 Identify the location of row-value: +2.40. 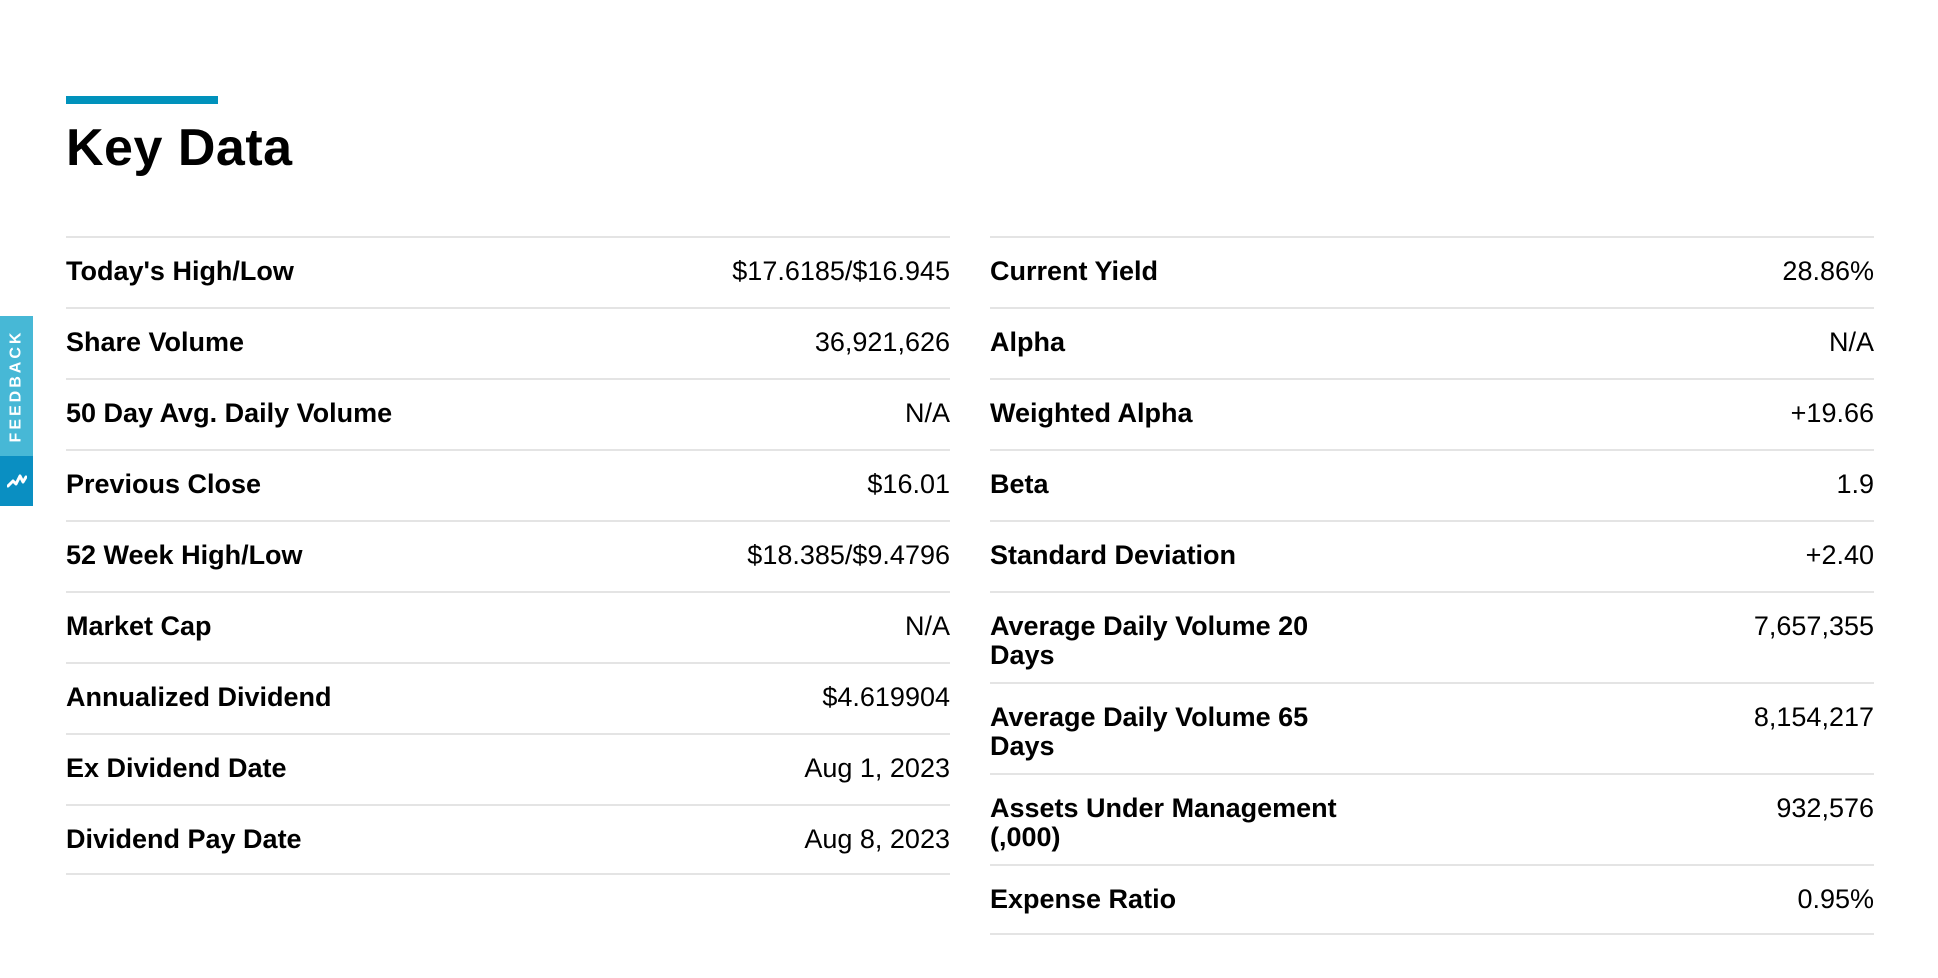
(1839, 555).